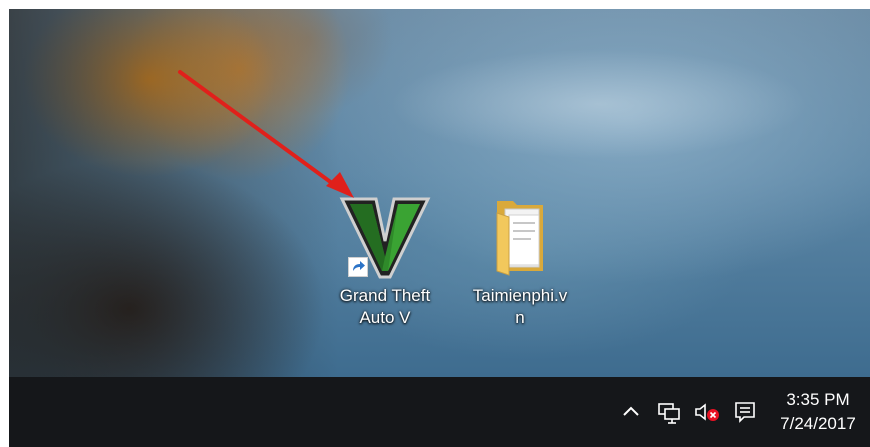 This screenshot has height=447, width=870. Describe the element at coordinates (707, 412) in the screenshot. I see `volume-muted-icon` at that location.